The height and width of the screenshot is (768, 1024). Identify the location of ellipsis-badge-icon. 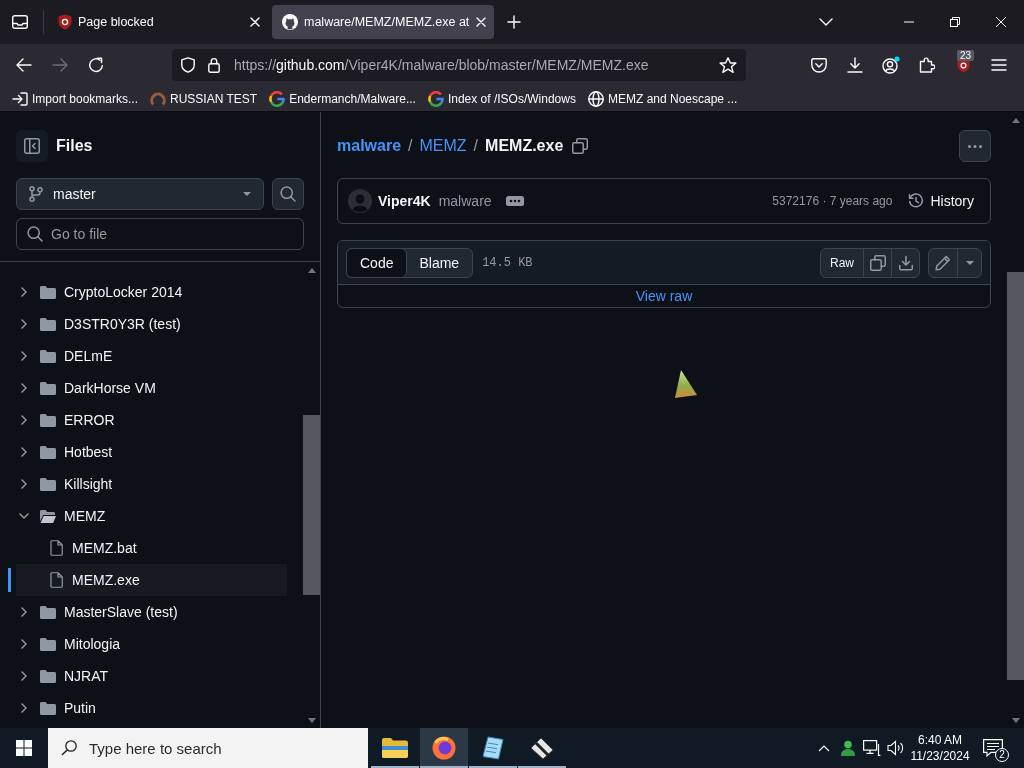
(514, 201).